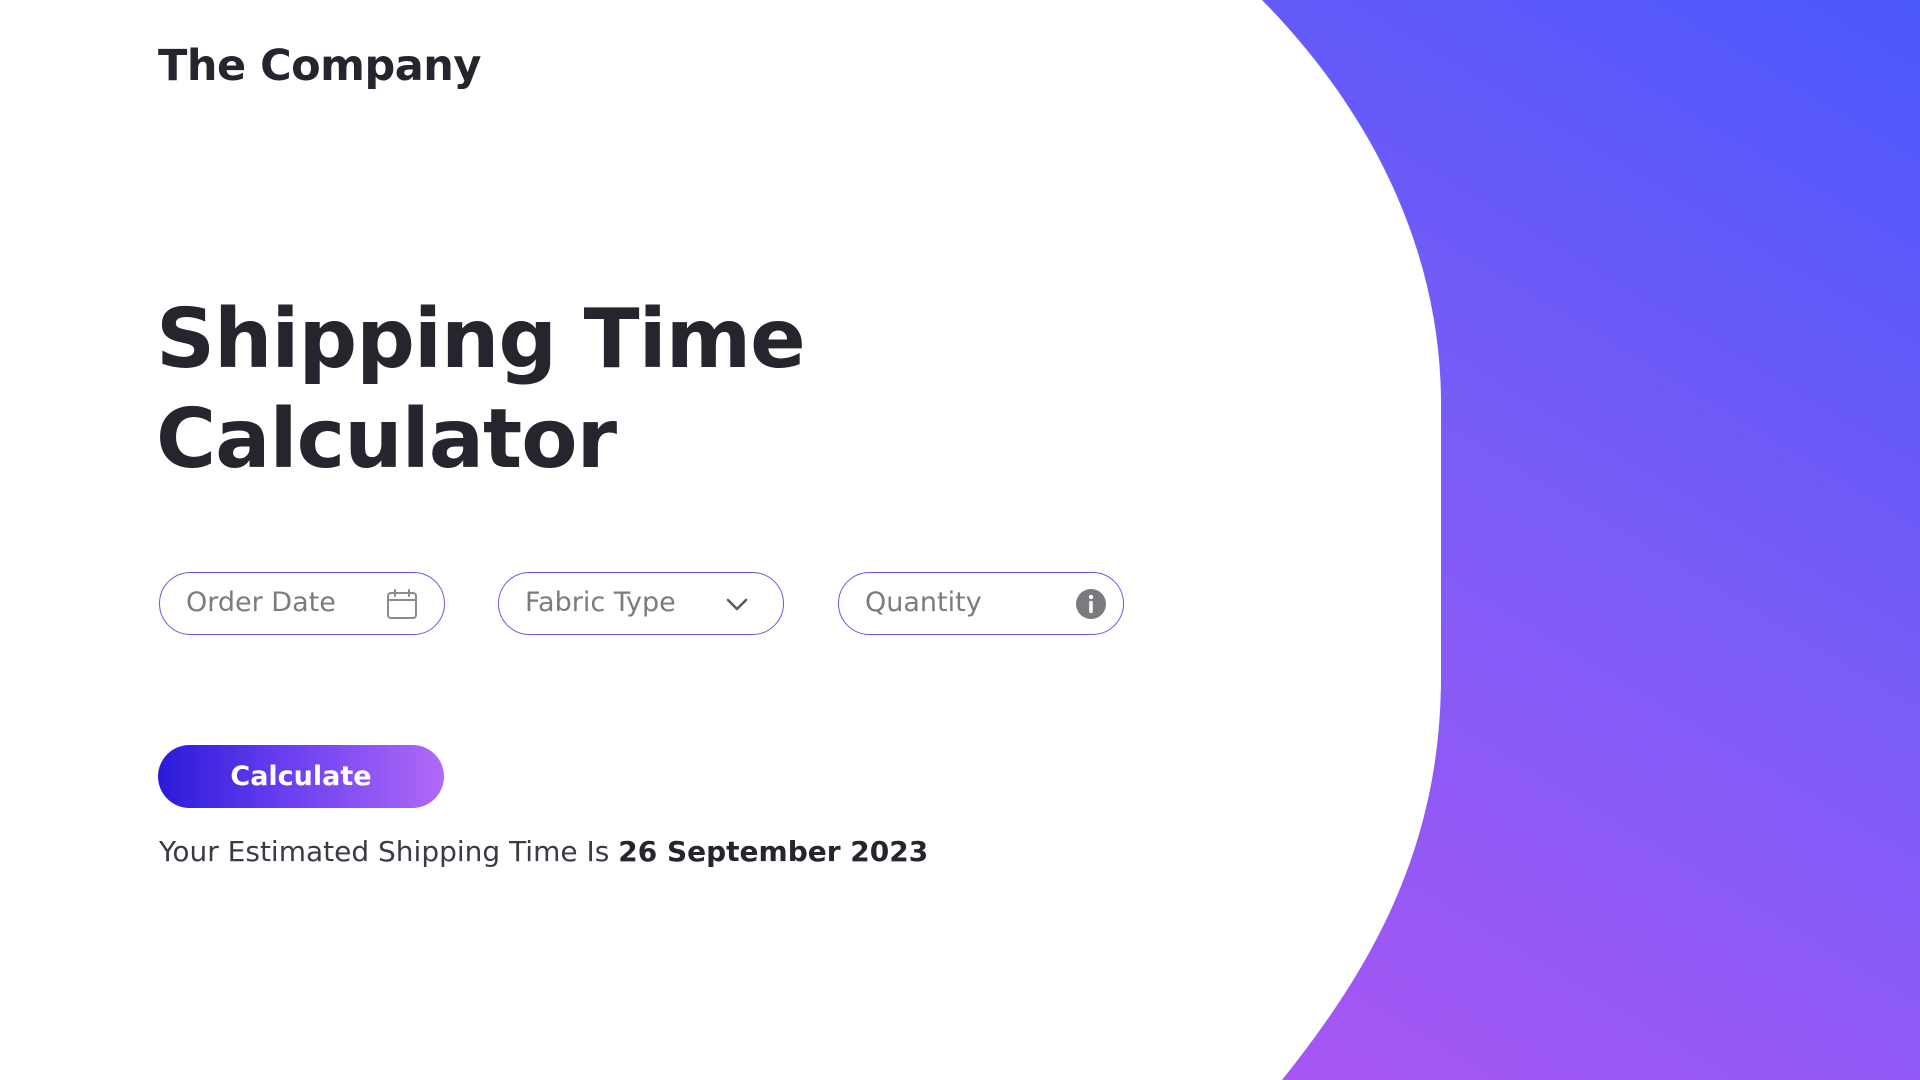  I want to click on order-date-field: Order Date, so click(302, 603).